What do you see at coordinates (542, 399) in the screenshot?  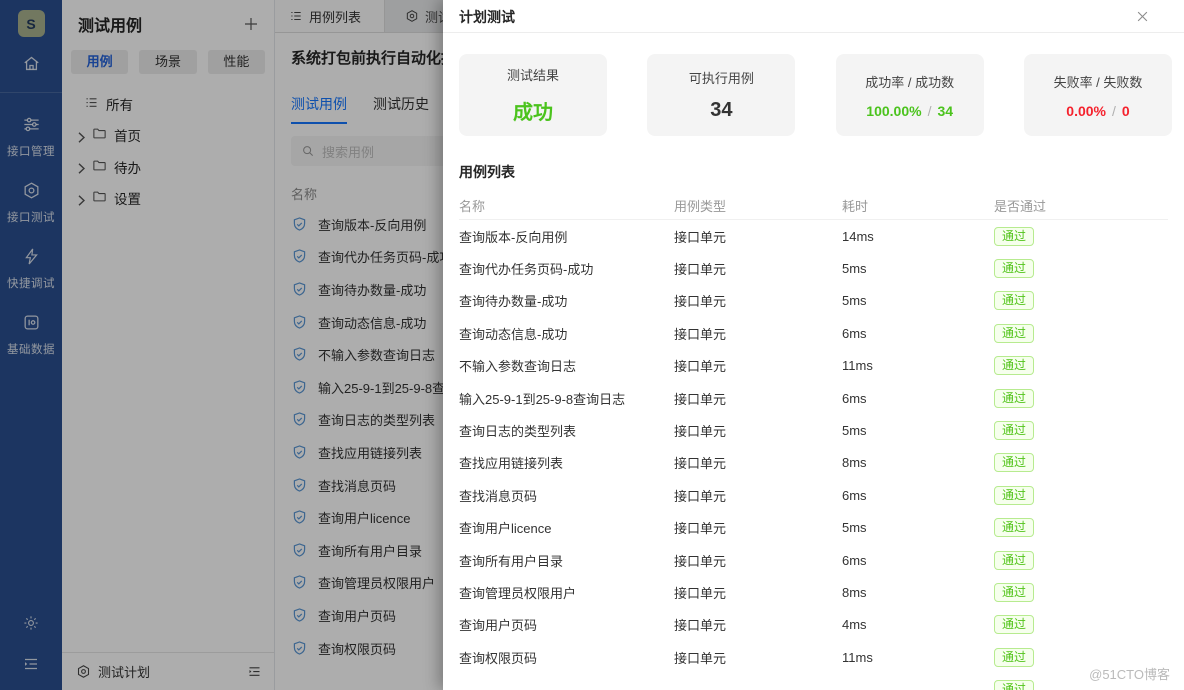 I see `cell-name: 输入25-9-1到25-9-8查询日志` at bounding box center [542, 399].